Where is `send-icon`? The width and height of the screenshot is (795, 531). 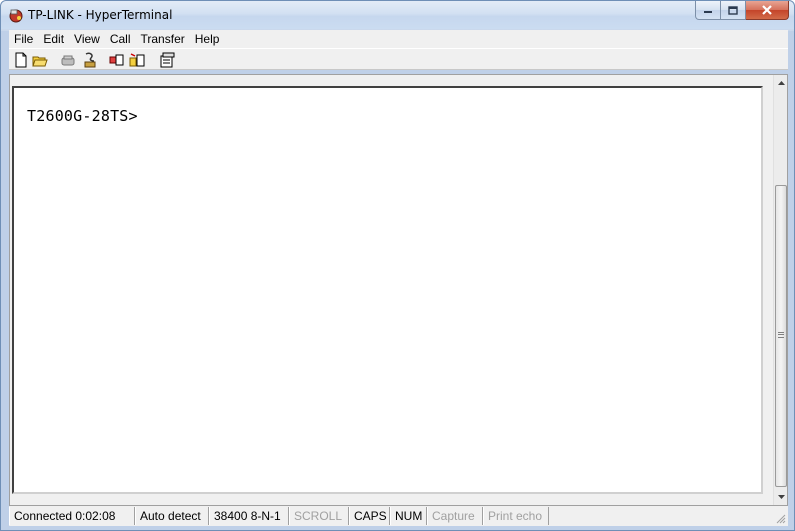
send-icon is located at coordinates (117, 60).